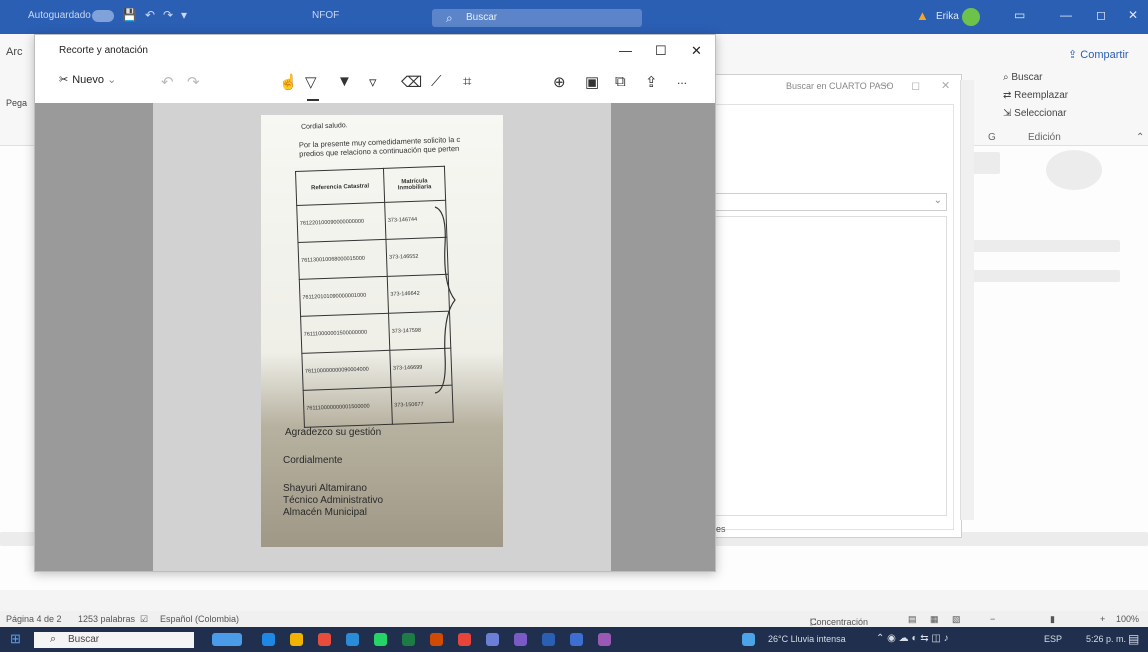  What do you see at coordinates (193, 82) in the screenshot?
I see `redo-icon: ↷` at bounding box center [193, 82].